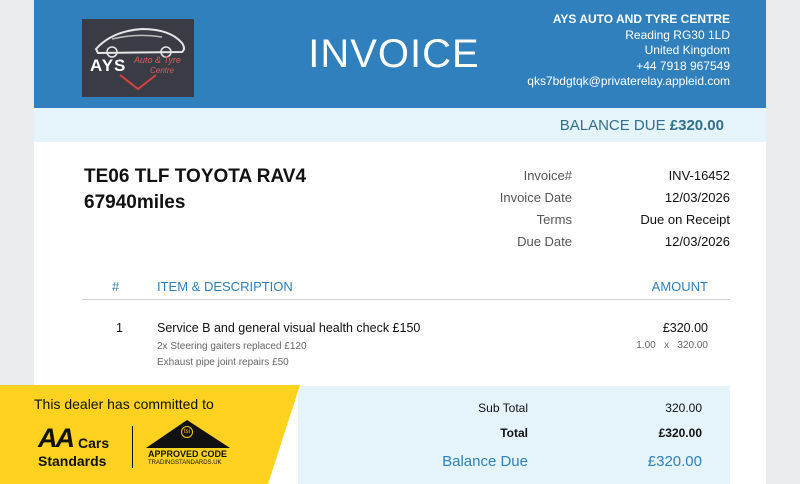 This screenshot has width=800, height=484. What do you see at coordinates (72, 461) in the screenshot?
I see `aa-standards-text: Standards` at bounding box center [72, 461].